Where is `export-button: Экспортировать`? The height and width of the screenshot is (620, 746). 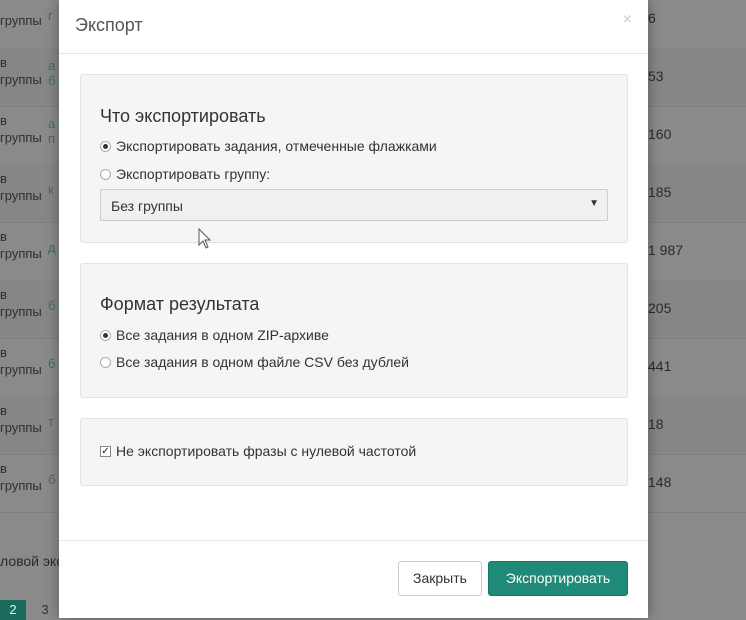 export-button: Экспортировать is located at coordinates (558, 578).